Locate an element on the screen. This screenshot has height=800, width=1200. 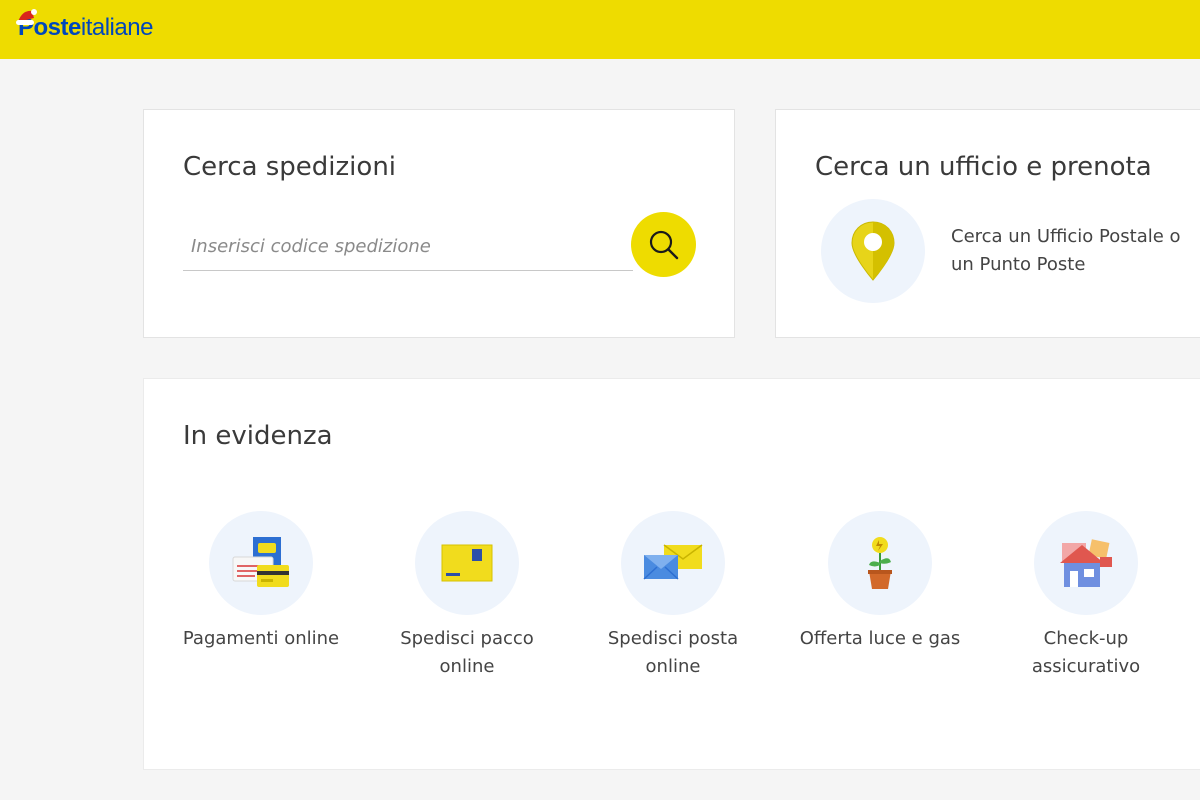
house-insurance-icon is located at coordinates (1086, 563).